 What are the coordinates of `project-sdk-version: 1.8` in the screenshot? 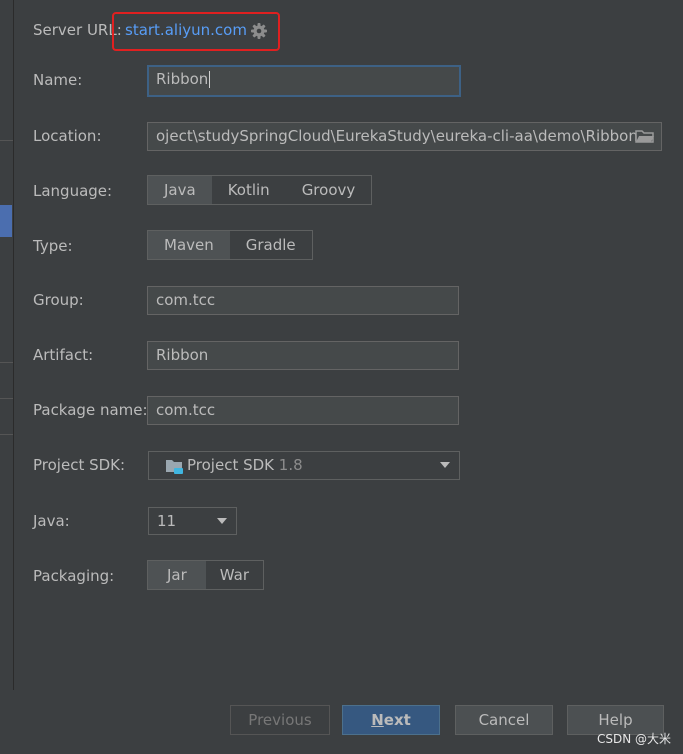 It's located at (290, 465).